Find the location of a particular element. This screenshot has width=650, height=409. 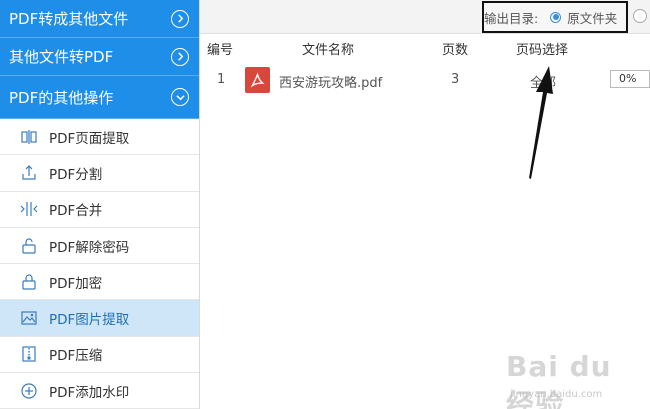

page-extract-icon is located at coordinates (29, 137).